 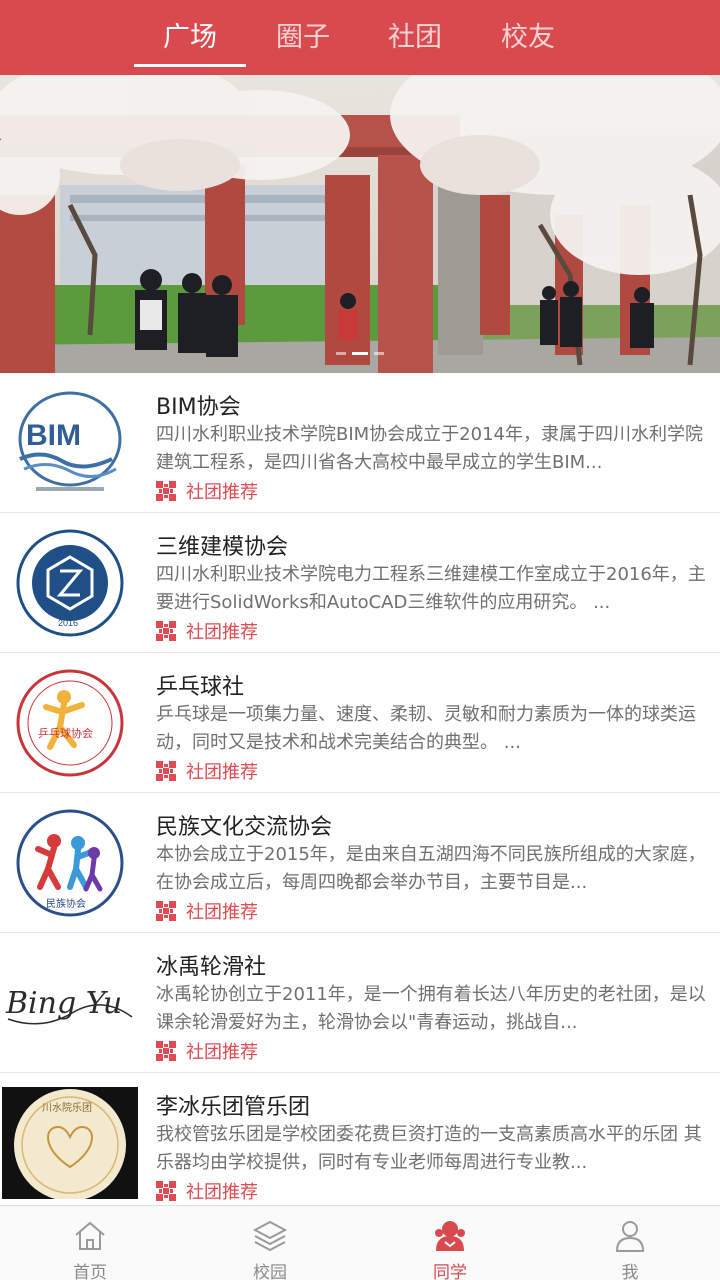 What do you see at coordinates (68, 623) in the screenshot?
I see `logo-text: 2016` at bounding box center [68, 623].